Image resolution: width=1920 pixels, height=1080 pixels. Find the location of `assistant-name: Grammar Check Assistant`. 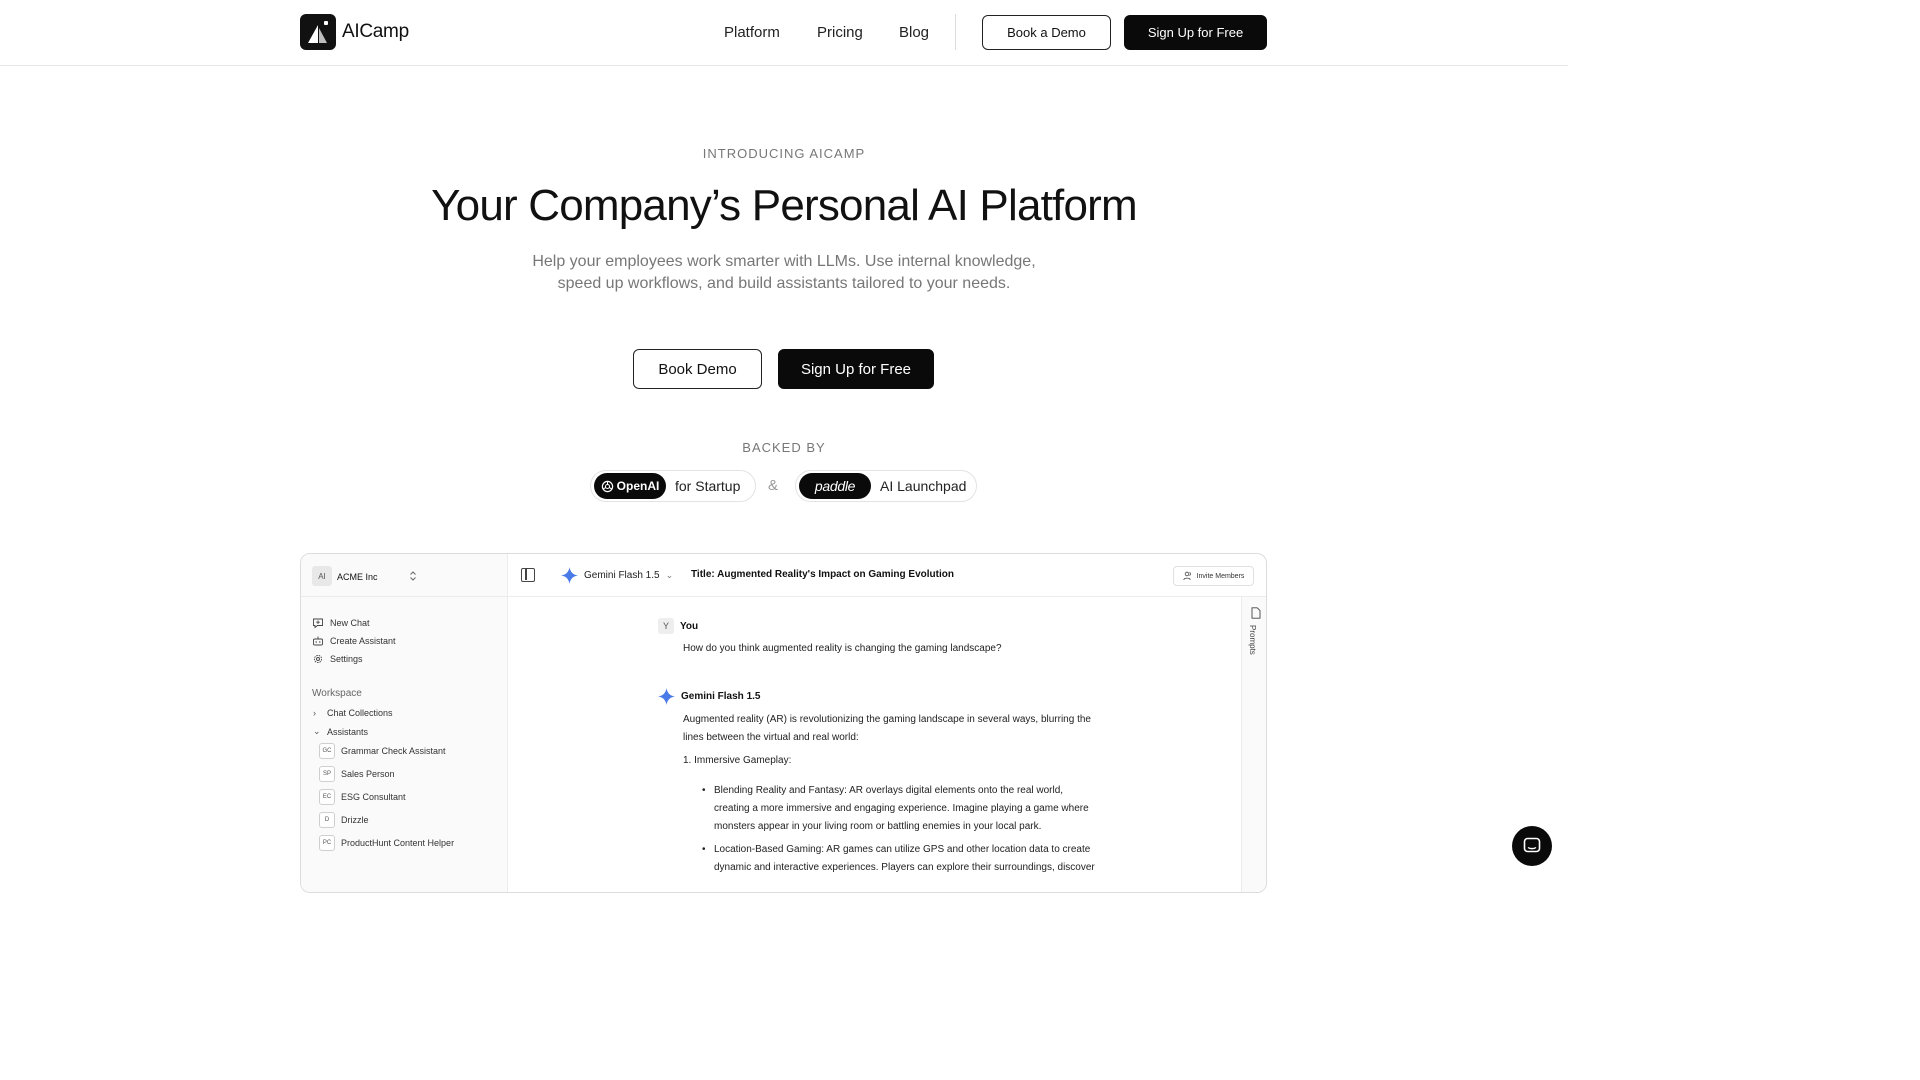

assistant-name: Grammar Check Assistant is located at coordinates (393, 751).